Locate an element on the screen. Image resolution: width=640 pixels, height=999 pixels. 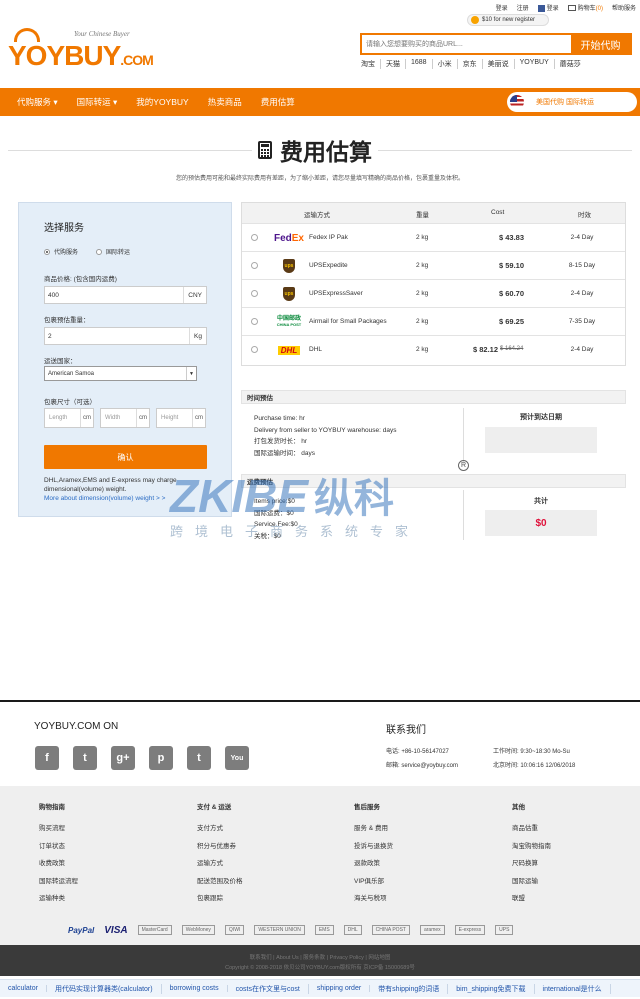
country-label: 运送国家： is located at coordinates (60, 361).